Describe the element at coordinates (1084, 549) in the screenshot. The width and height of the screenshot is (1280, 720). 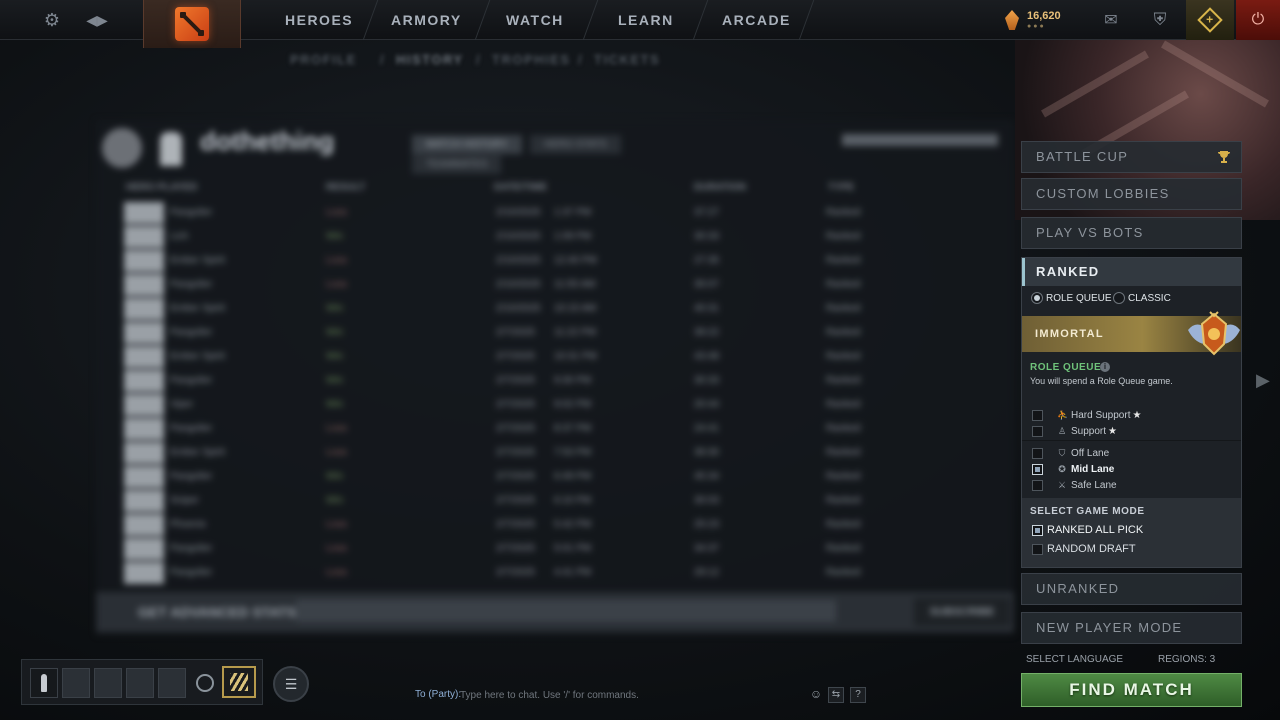
I see `mode-random-draft: RANDOM DRAFT` at that location.